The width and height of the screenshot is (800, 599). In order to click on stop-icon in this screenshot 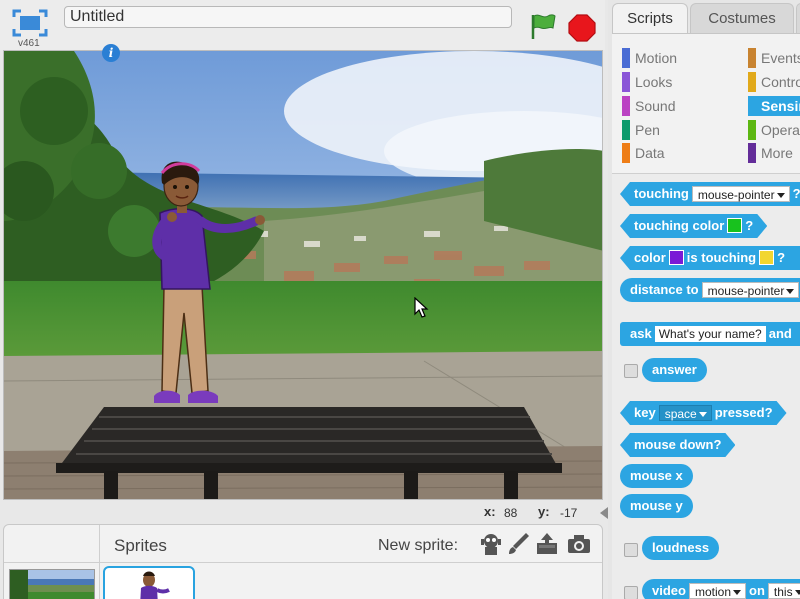, I will do `click(582, 28)`.